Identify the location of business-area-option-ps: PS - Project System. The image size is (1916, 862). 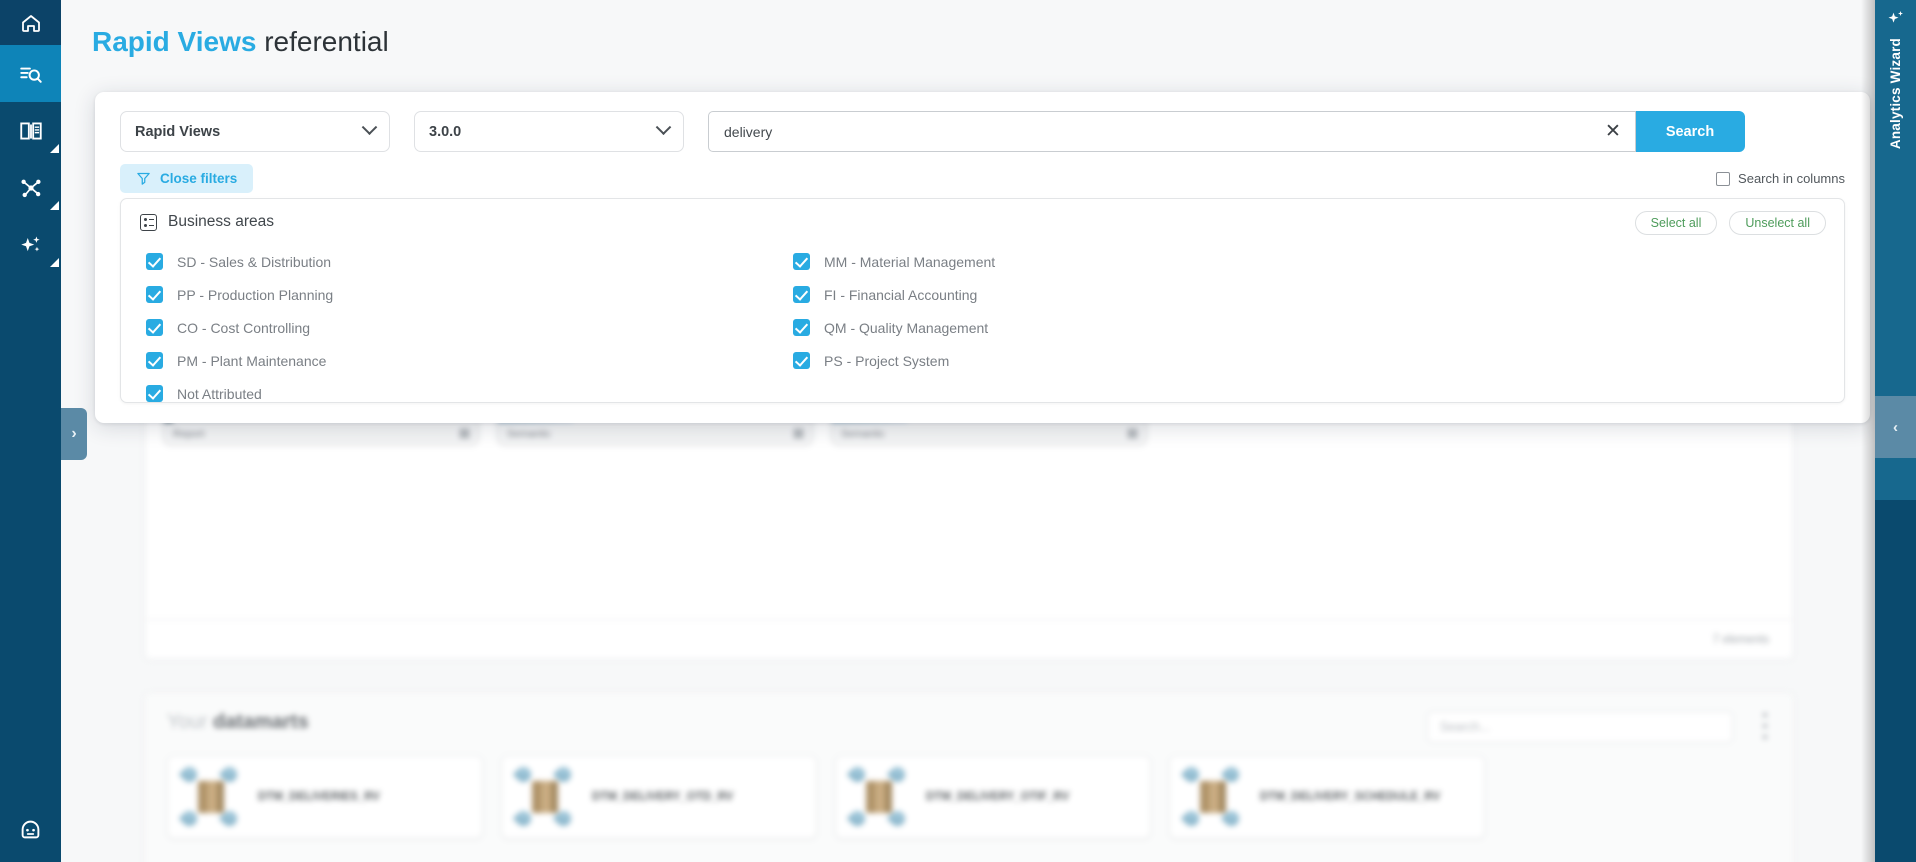
(1224, 360).